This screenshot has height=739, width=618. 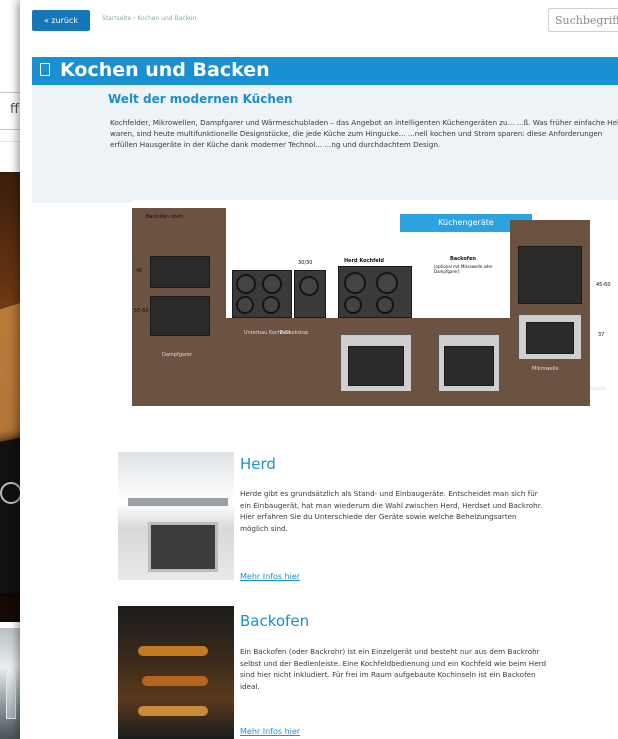 What do you see at coordinates (165, 70) in the screenshot?
I see `page-title: Kochen und Backen` at bounding box center [165, 70].